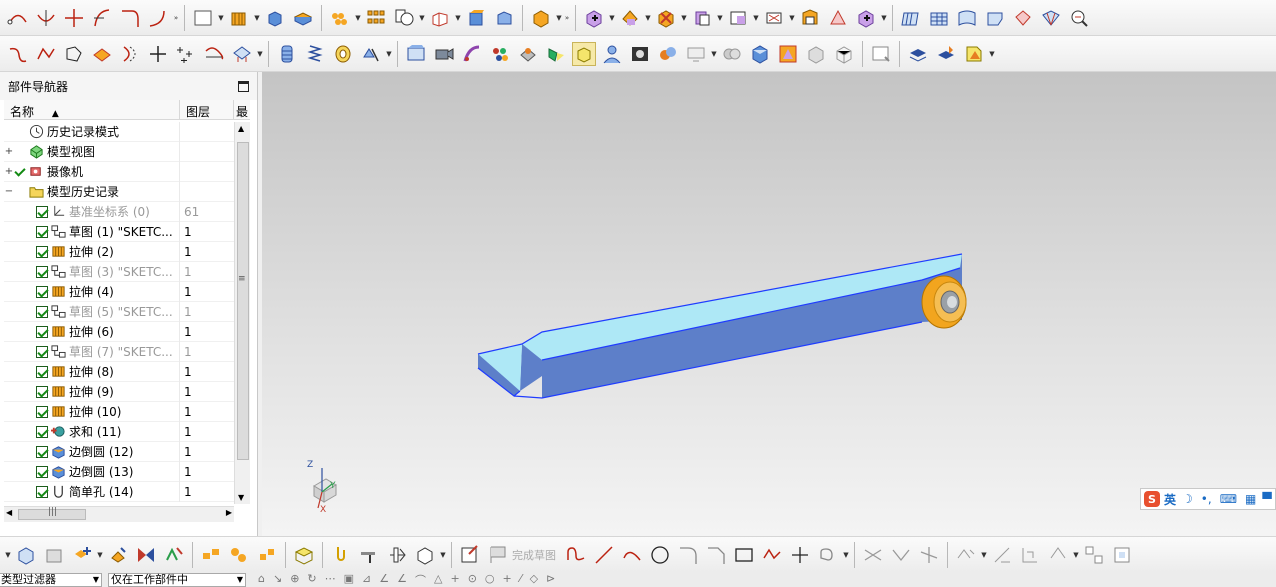 Image resolution: width=1276 pixels, height=587 pixels. What do you see at coordinates (816, 54) in the screenshot?
I see `face-analysis-icon` at bounding box center [816, 54].